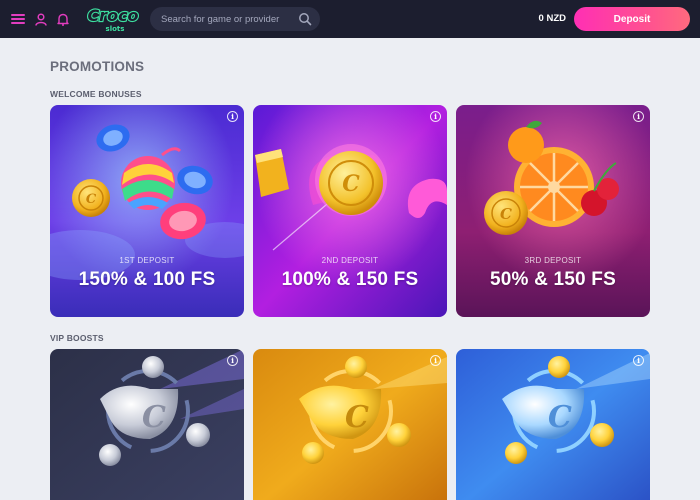 The width and height of the screenshot is (700, 500). I want to click on croco-slots-logo: Croco slots, so click(113, 19).